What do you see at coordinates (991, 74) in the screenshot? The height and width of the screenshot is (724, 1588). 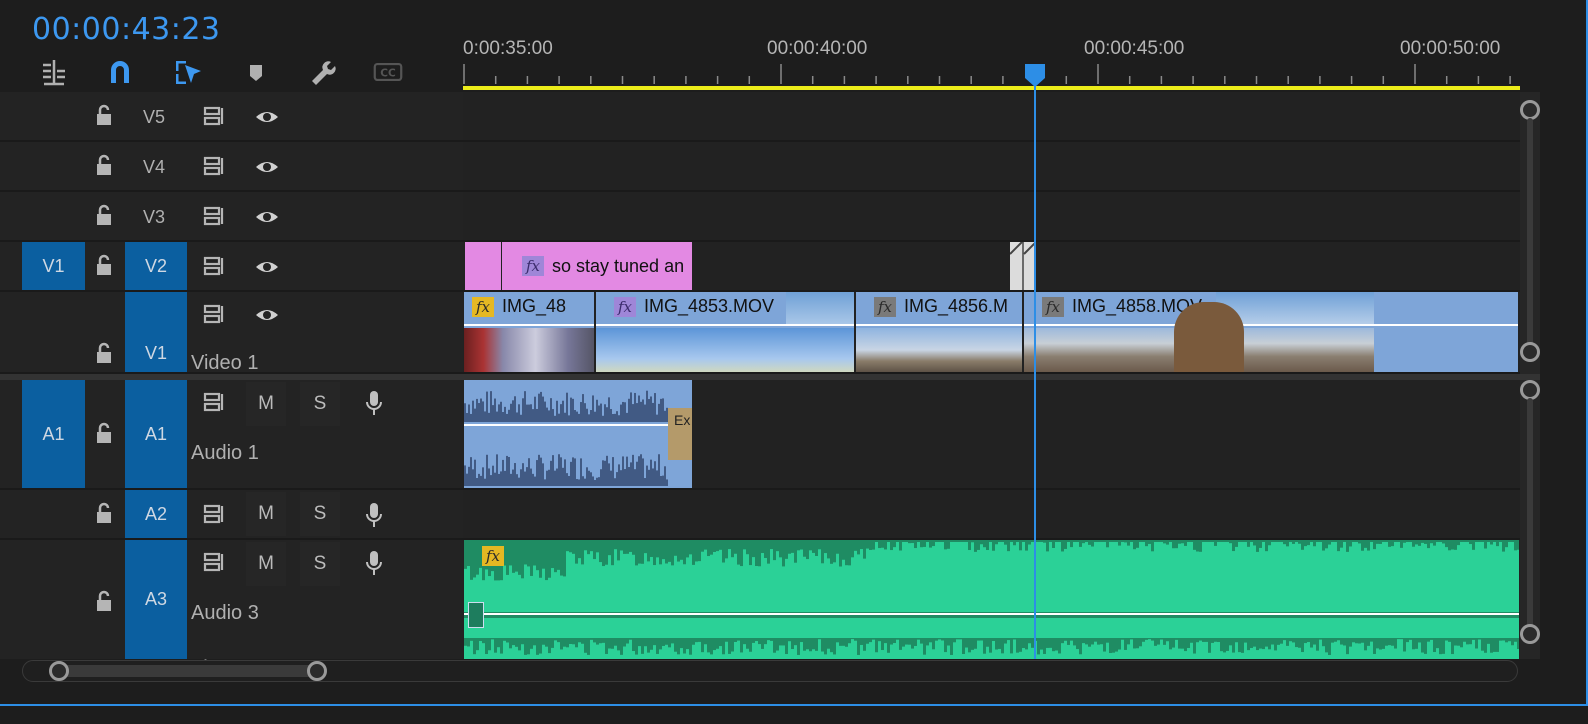 I see `timeline-ruler` at bounding box center [991, 74].